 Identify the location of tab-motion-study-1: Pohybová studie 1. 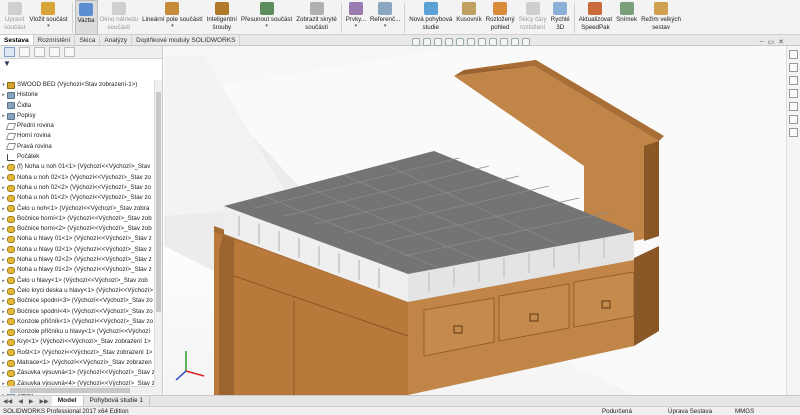
(117, 401).